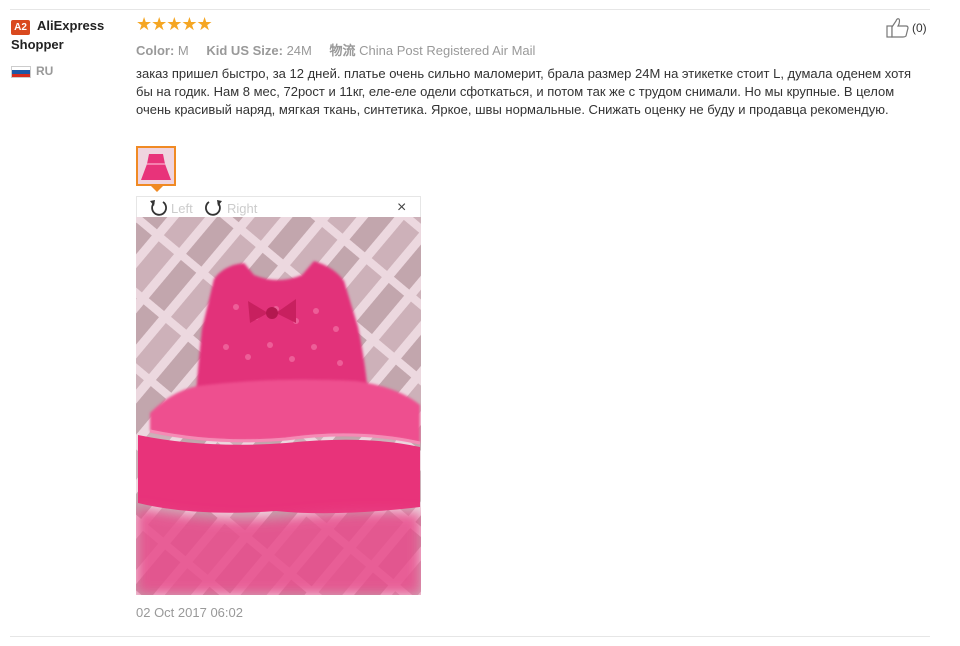 The height and width of the screenshot is (646, 960). Describe the element at coordinates (447, 50) in the screenshot. I see `attr-shipping-value: China Post Registered Air Mail` at that location.